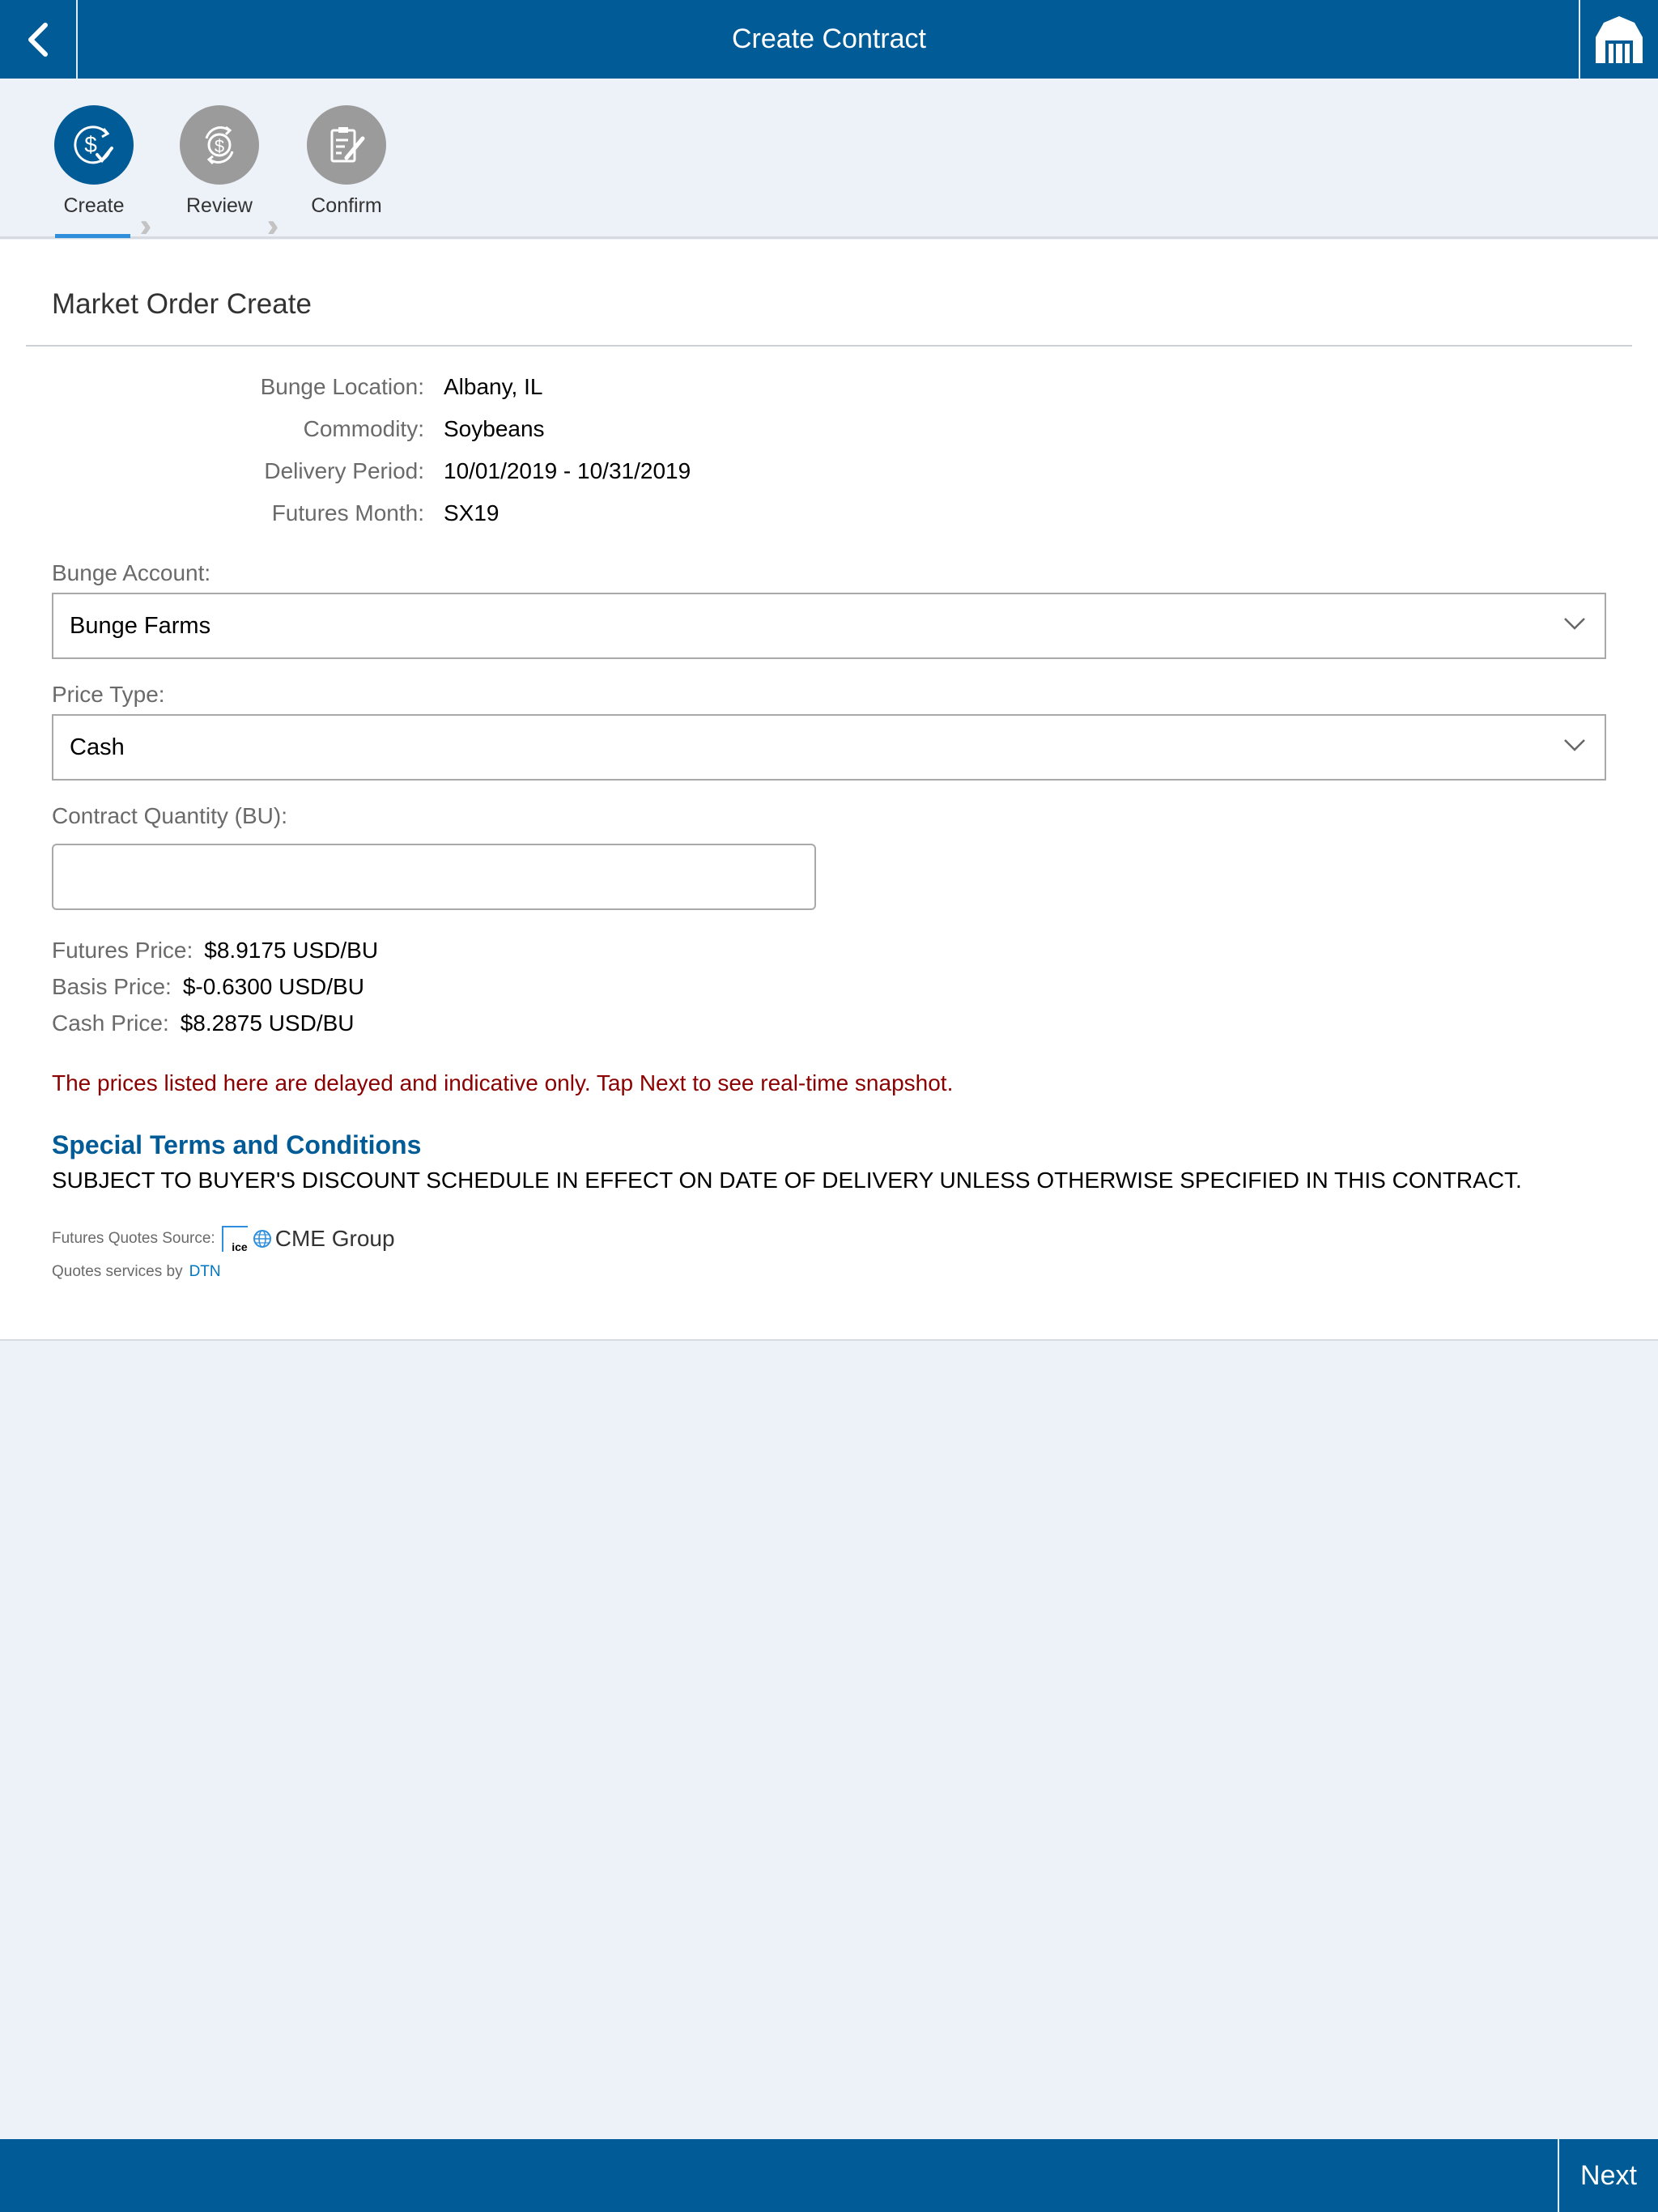  I want to click on step-review: $ Review, so click(219, 162).